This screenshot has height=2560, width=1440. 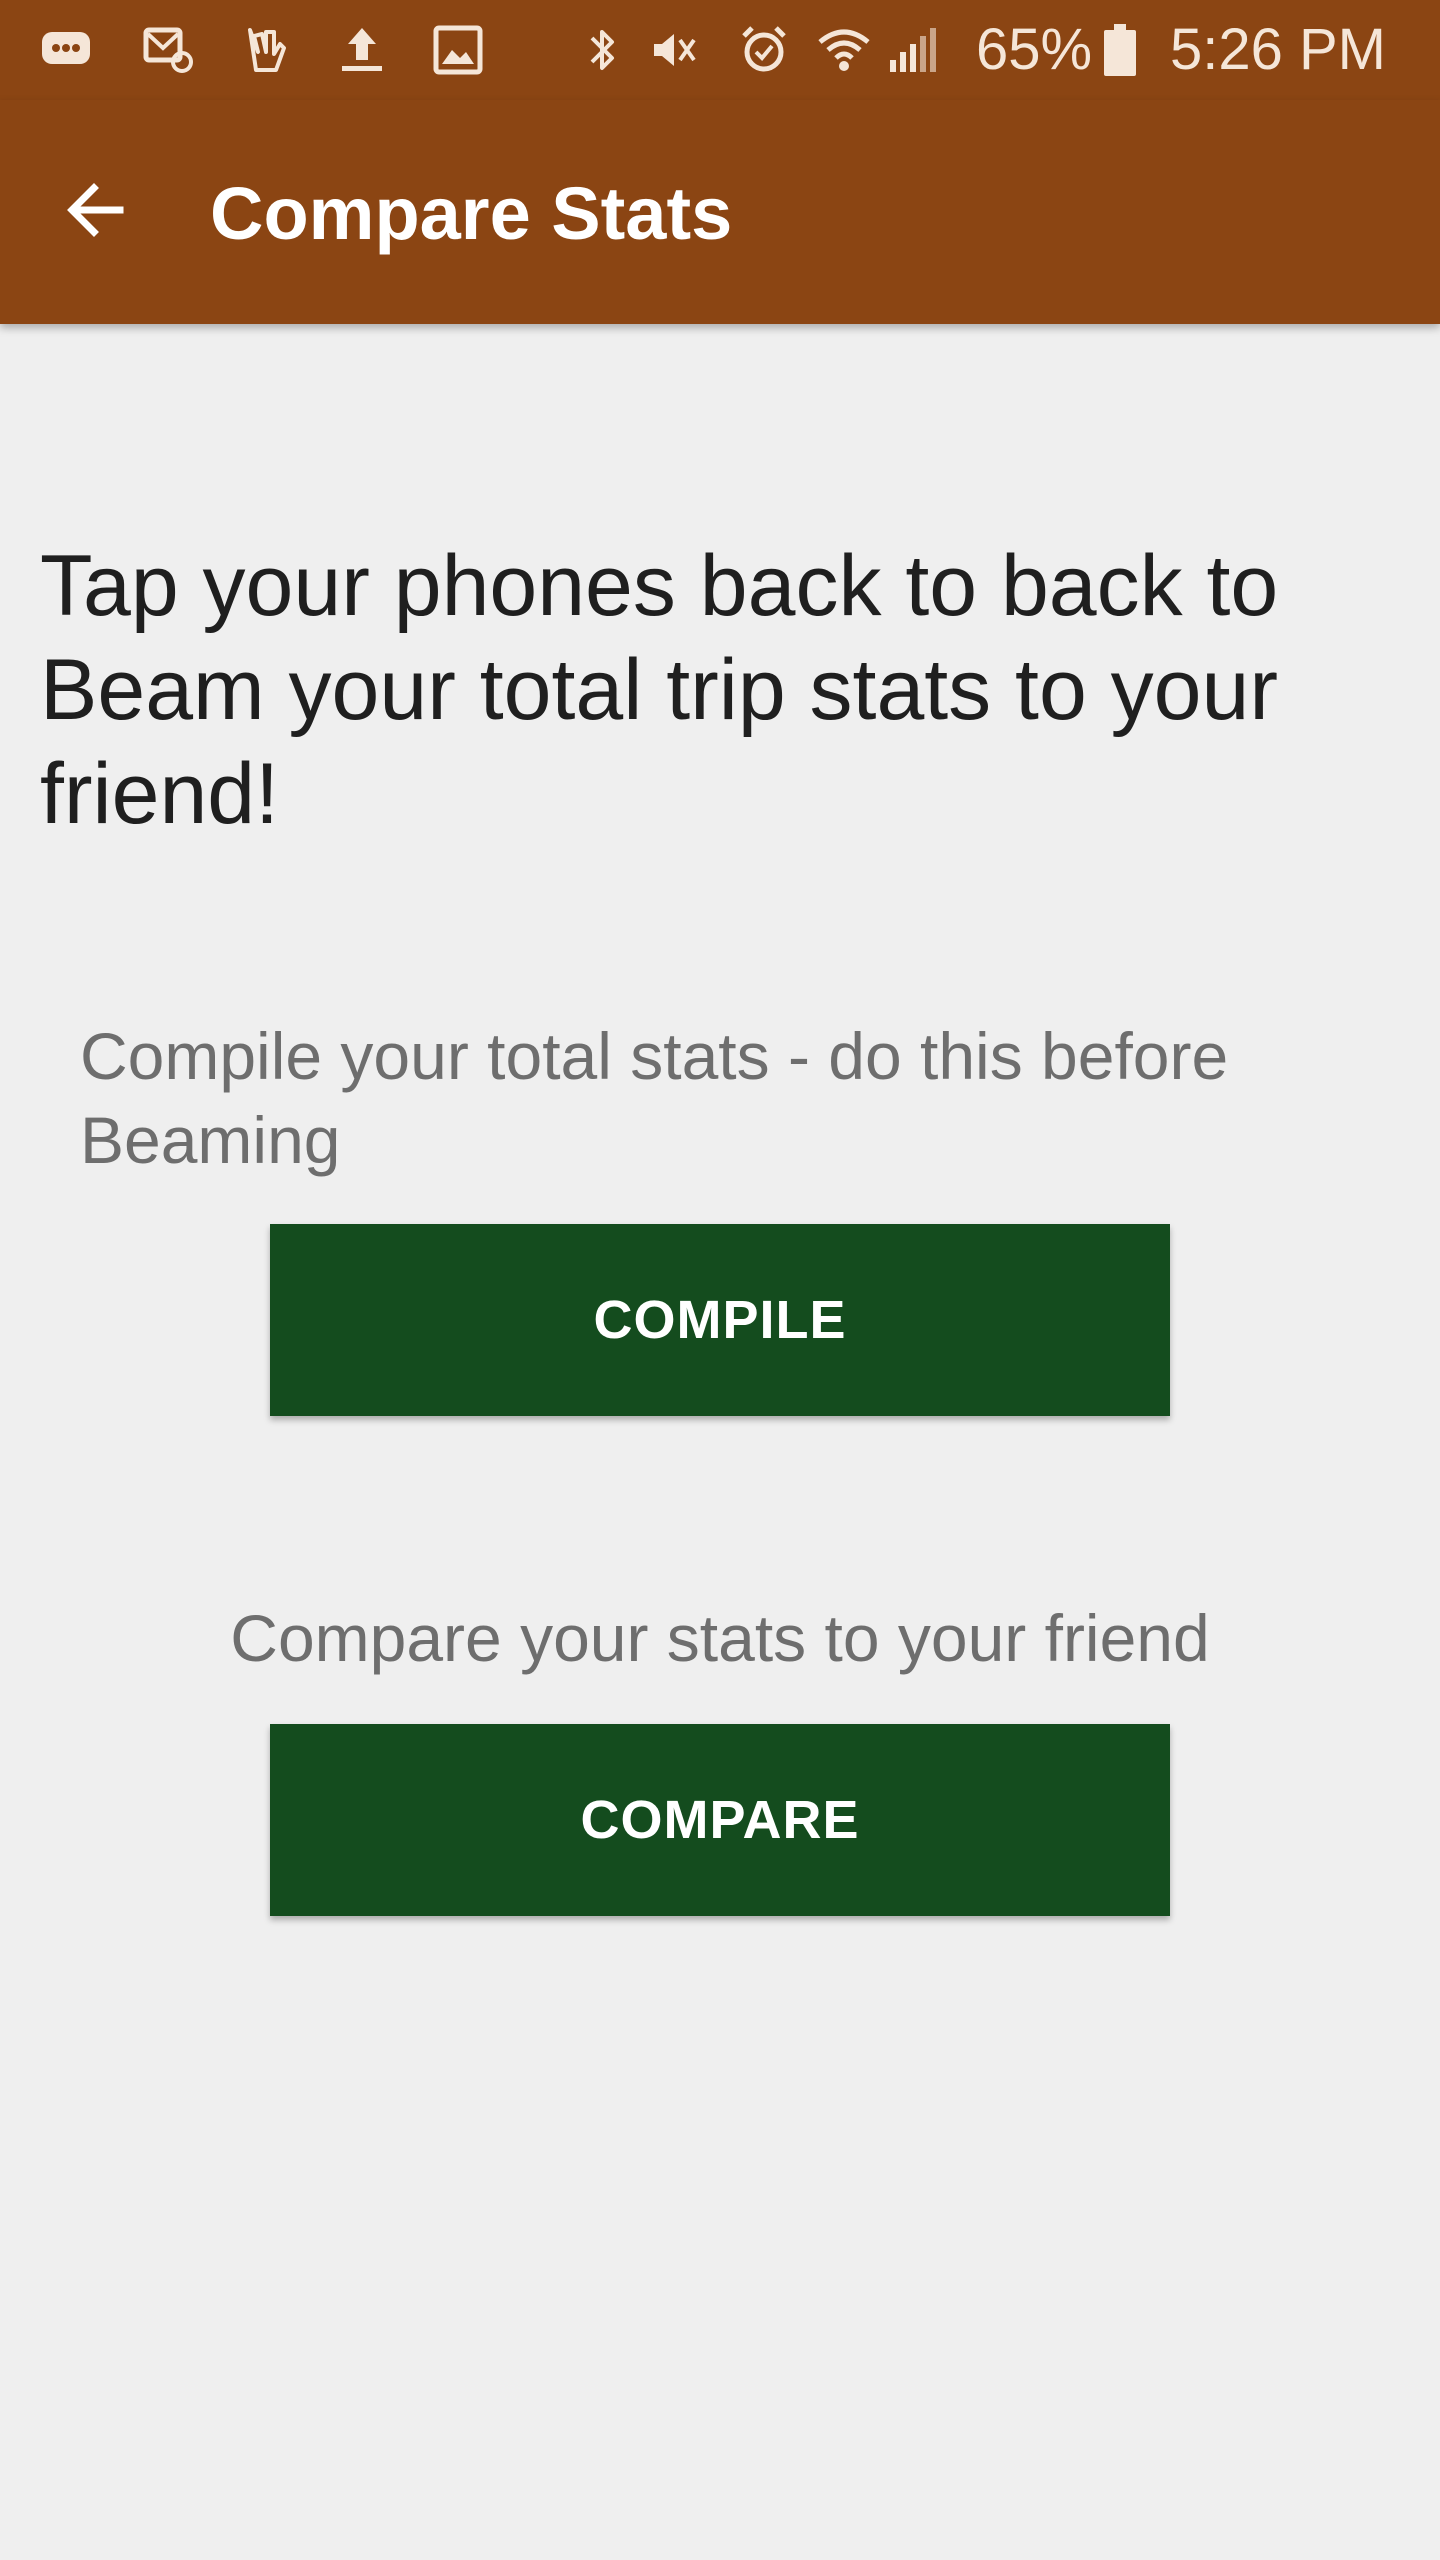 I want to click on back-button, so click(x=96, y=212).